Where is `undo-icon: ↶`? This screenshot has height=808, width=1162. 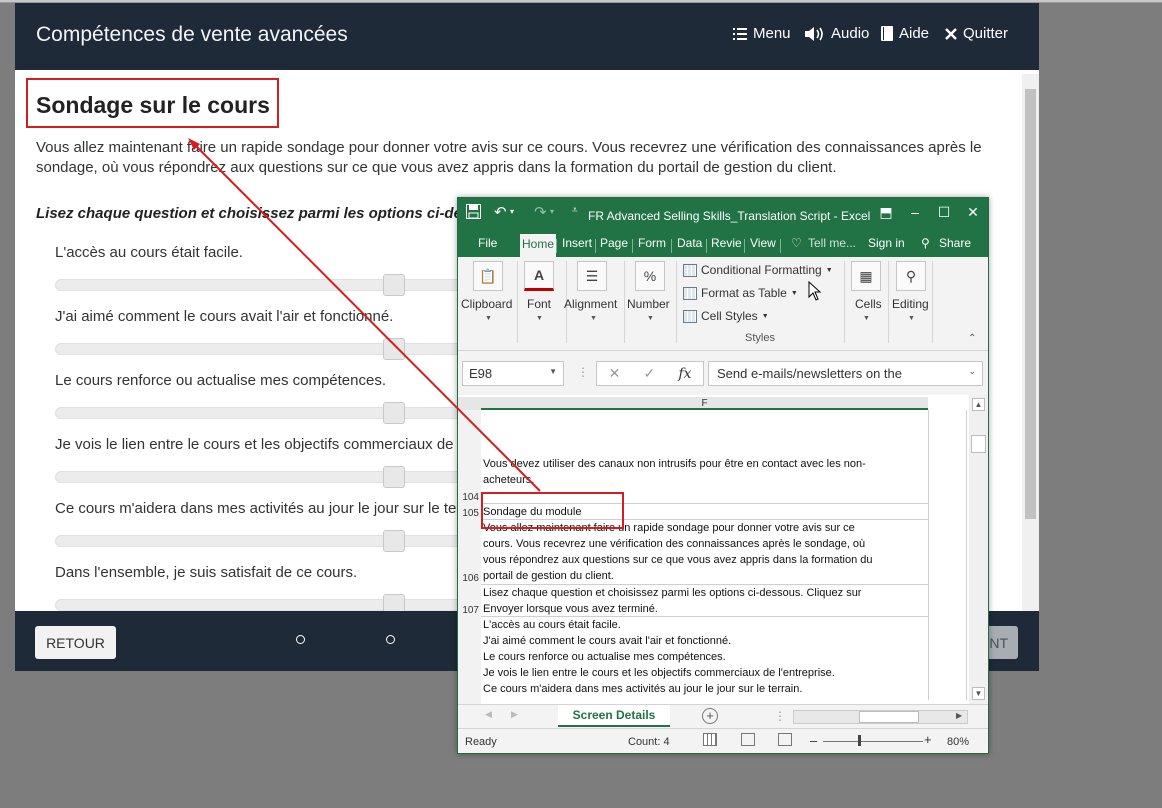 undo-icon: ↶ is located at coordinates (500, 212).